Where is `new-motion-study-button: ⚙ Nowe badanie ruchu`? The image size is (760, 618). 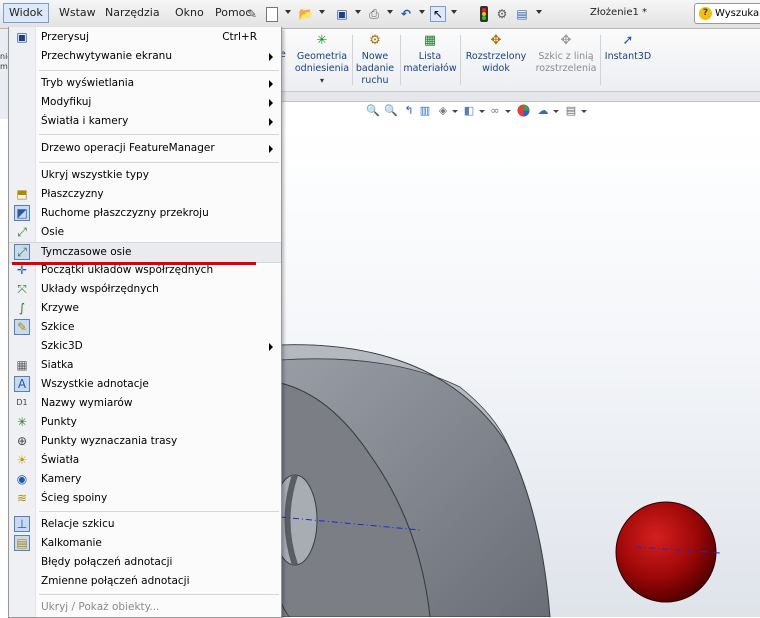 new-motion-study-button: ⚙ Nowe badanie ruchu is located at coordinates (375, 60).